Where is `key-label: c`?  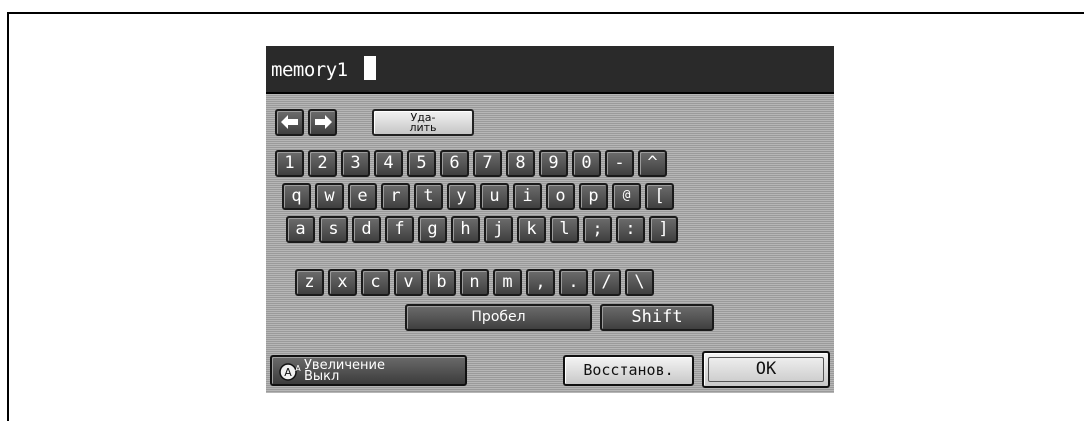 key-label: c is located at coordinates (375, 282).